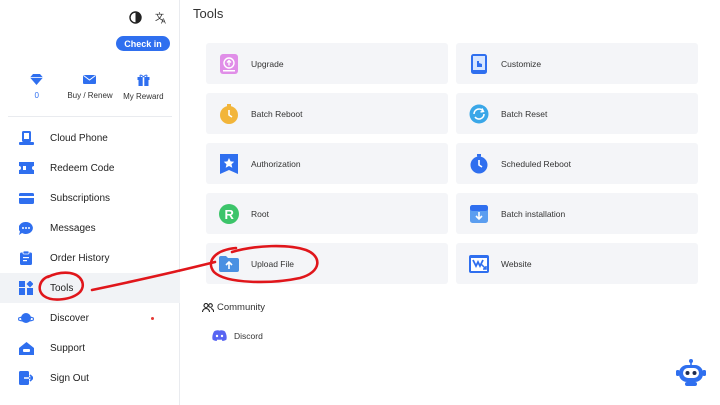  I want to click on check-in-button: Check in, so click(143, 43).